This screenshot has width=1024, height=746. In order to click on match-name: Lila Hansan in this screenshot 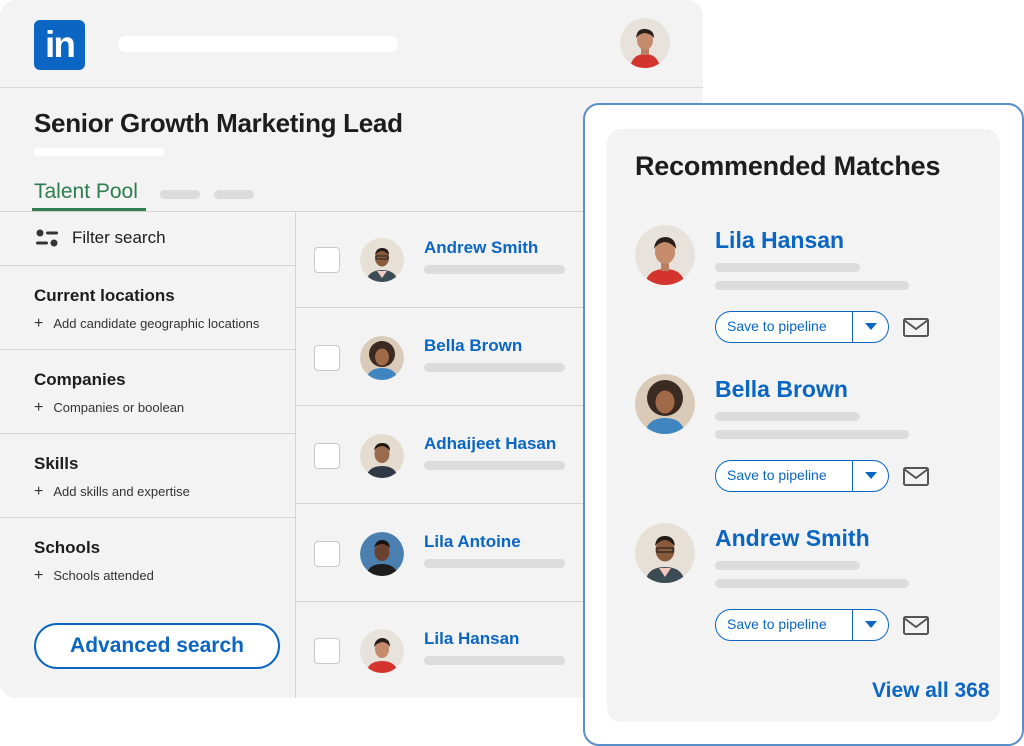, I will do `click(779, 240)`.